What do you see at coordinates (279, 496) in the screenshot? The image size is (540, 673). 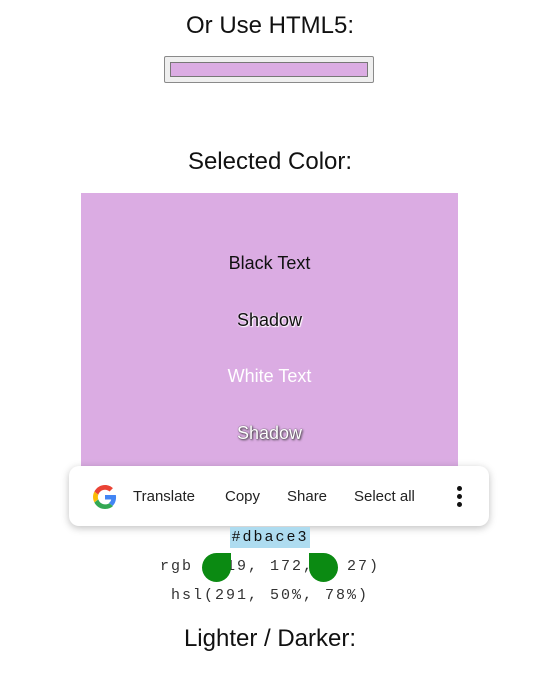 I see `text-selection-toolbar: Translate Copy Share Select all` at bounding box center [279, 496].